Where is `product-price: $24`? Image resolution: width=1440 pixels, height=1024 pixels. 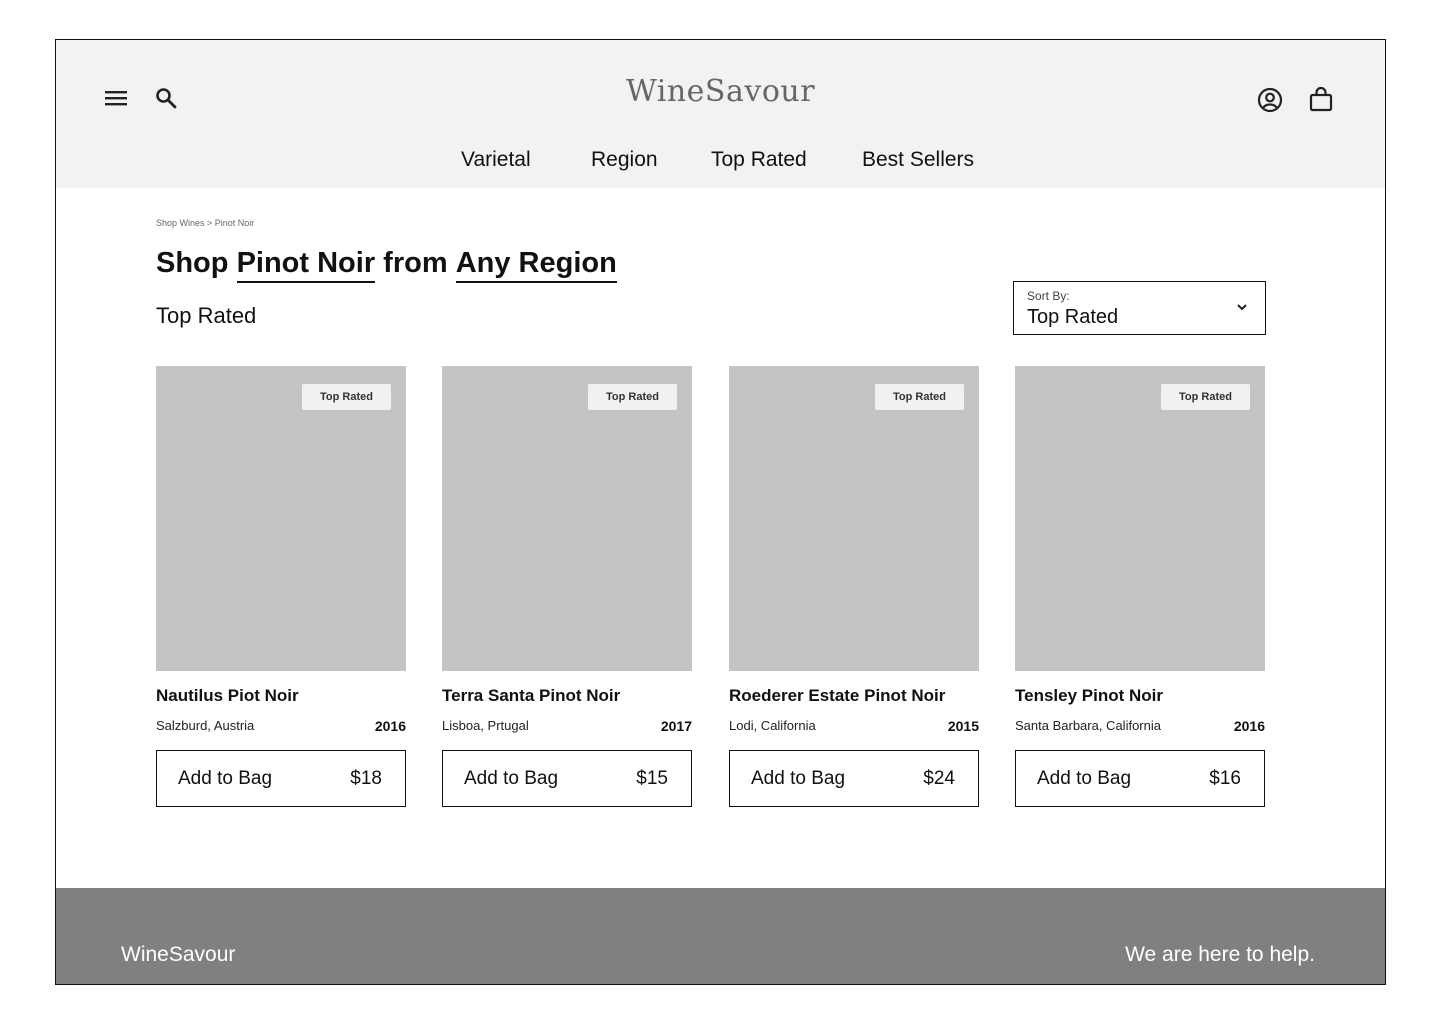 product-price: $24 is located at coordinates (939, 778).